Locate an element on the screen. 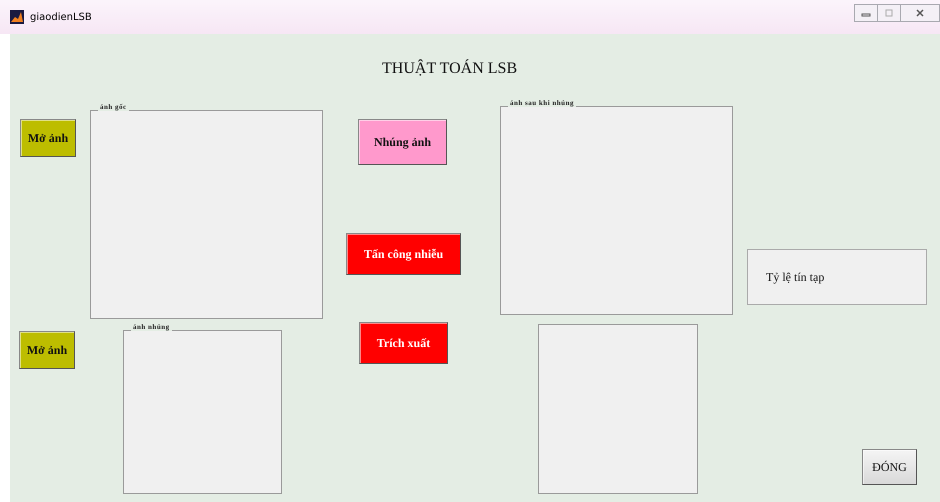  close-window-button is located at coordinates (920, 13).